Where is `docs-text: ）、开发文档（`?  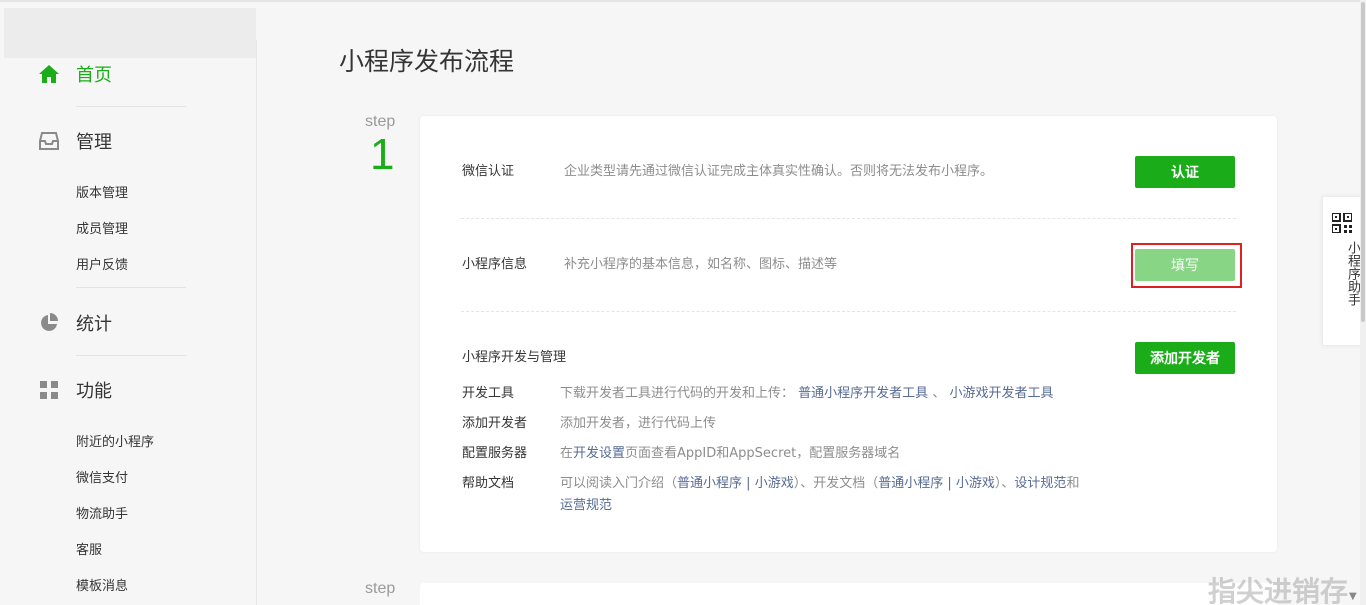
docs-text: ）、开发文档（ is located at coordinates (836, 483).